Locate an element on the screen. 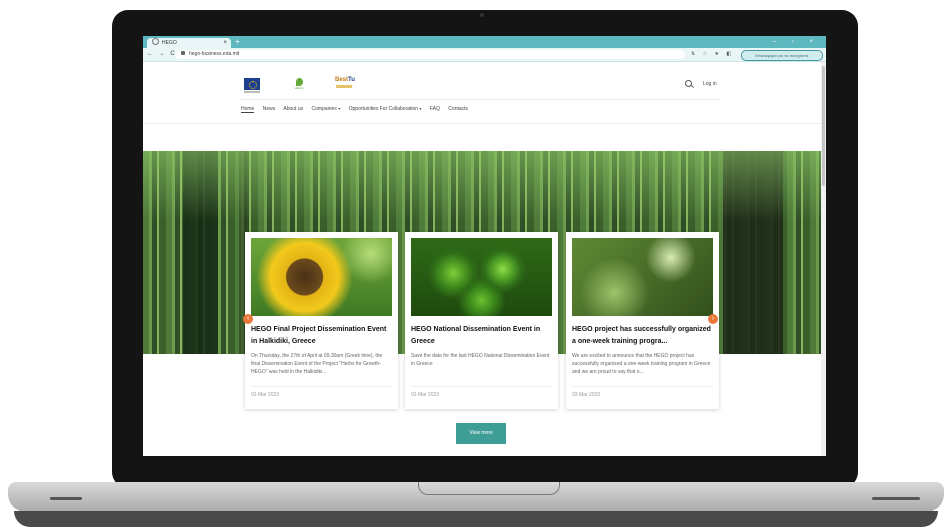 The width and height of the screenshot is (951, 529). view-more-button: View more is located at coordinates (481, 433).